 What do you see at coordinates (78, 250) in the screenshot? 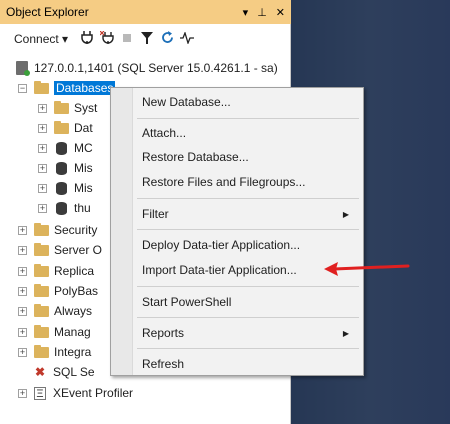
I see `tree-item-label: Server O` at bounding box center [78, 250].